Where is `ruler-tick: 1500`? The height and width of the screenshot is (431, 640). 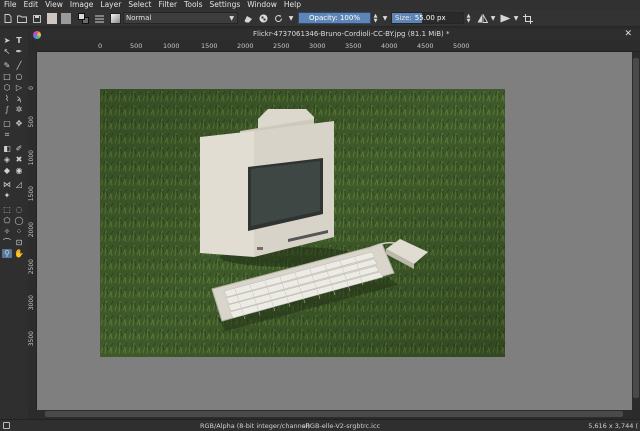 ruler-tick: 1500 is located at coordinates (31, 194).